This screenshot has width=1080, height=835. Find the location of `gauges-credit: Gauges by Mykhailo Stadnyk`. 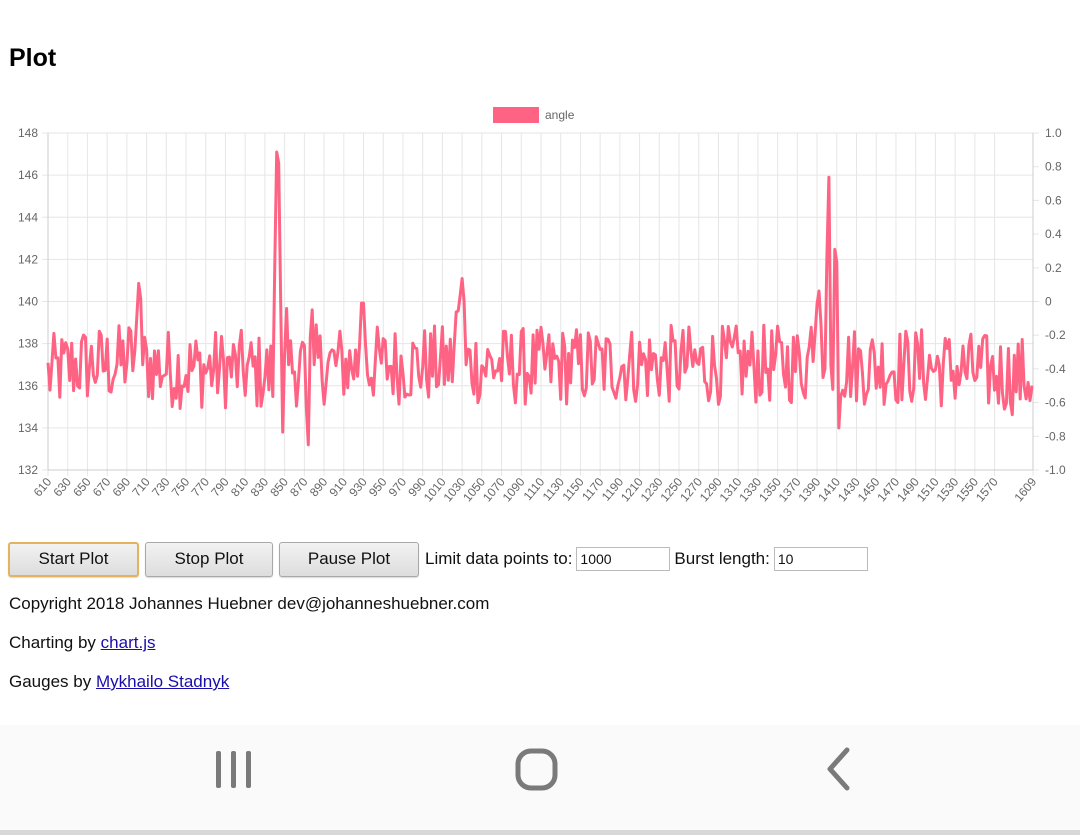

gauges-credit: Gauges by Mykhailo Stadnyk is located at coordinates (119, 682).